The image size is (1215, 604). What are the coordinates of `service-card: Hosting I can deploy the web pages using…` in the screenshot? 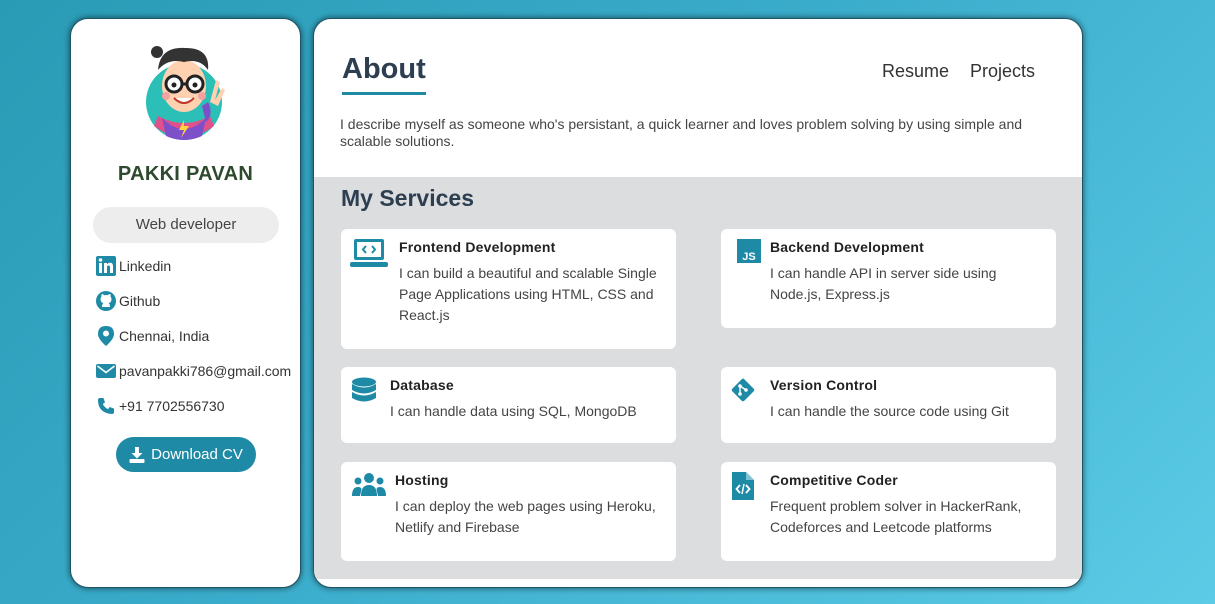 It's located at (508, 511).